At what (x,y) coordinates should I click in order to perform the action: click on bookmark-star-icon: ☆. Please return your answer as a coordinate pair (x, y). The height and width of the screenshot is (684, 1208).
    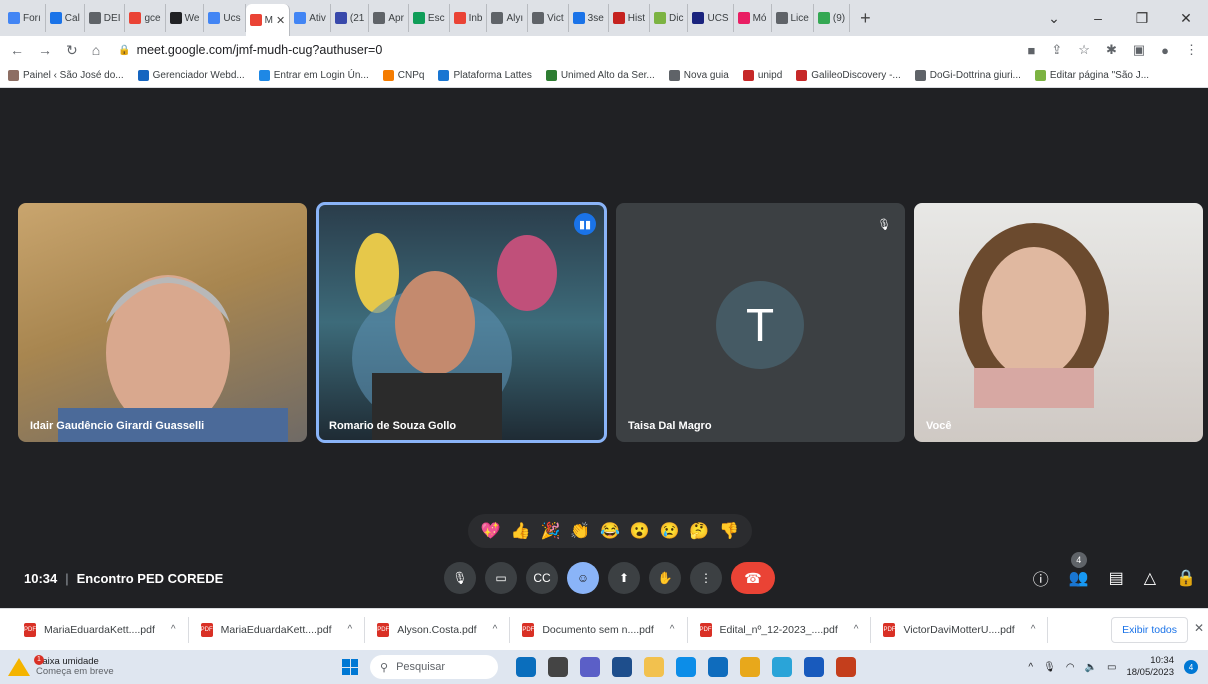
    Looking at the image, I should click on (1084, 50).